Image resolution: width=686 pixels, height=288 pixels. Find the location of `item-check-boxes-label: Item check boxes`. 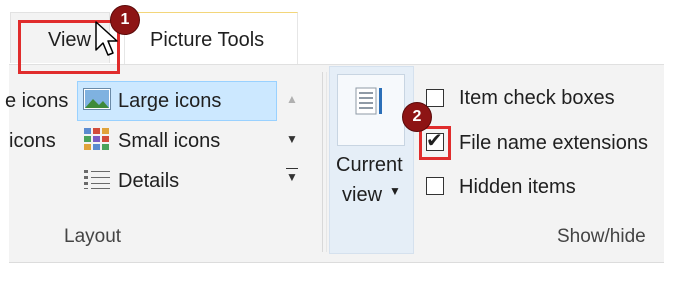

item-check-boxes-label: Item check boxes is located at coordinates (537, 98).